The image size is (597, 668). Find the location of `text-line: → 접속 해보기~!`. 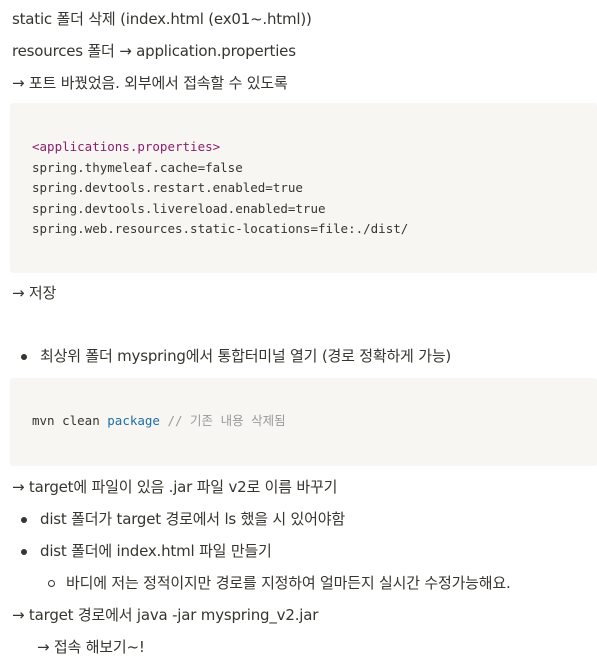

text-line: → 접속 해보기~! is located at coordinates (91, 647).